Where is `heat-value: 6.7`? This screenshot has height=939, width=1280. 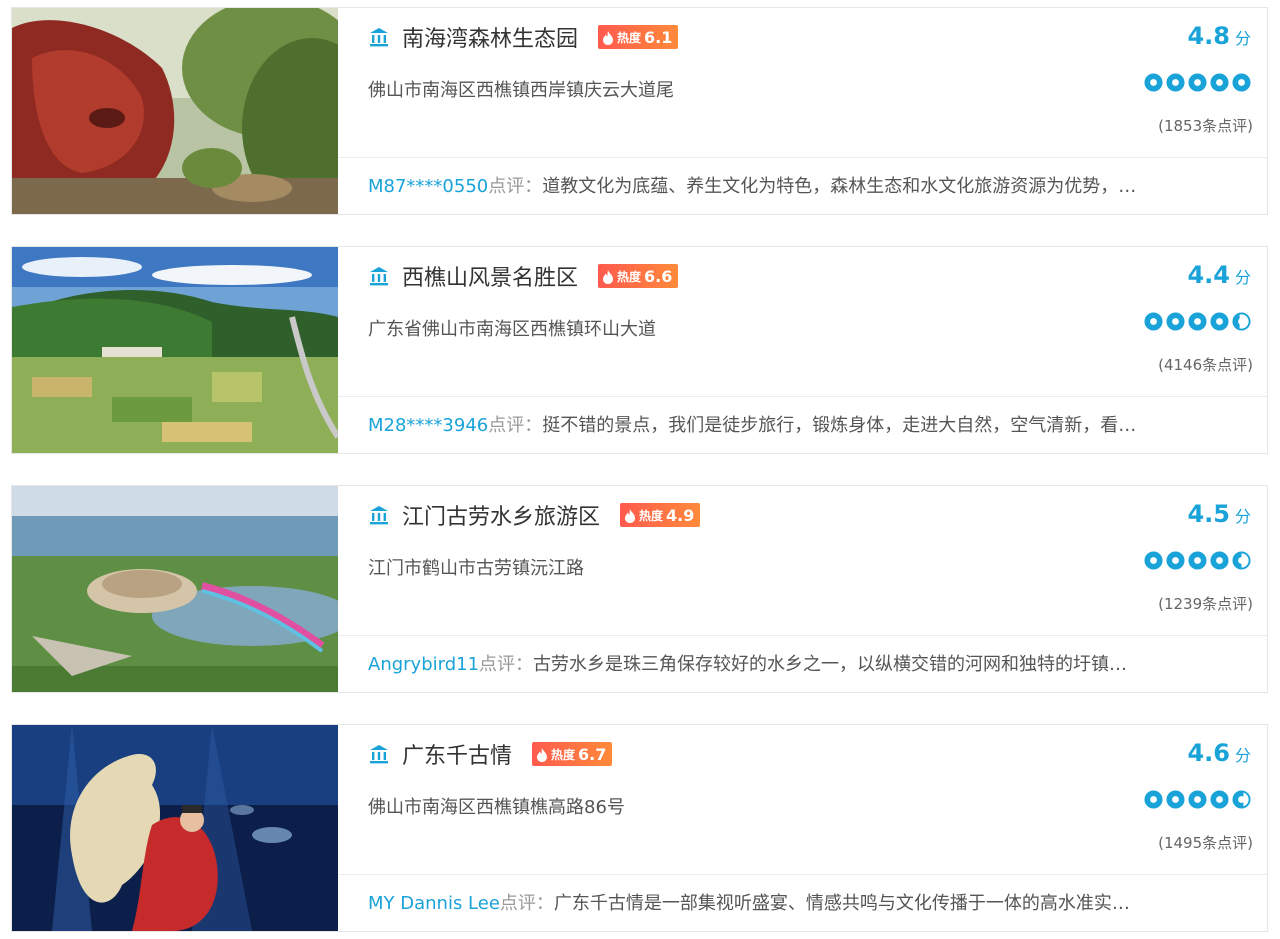 heat-value: 6.7 is located at coordinates (592, 754).